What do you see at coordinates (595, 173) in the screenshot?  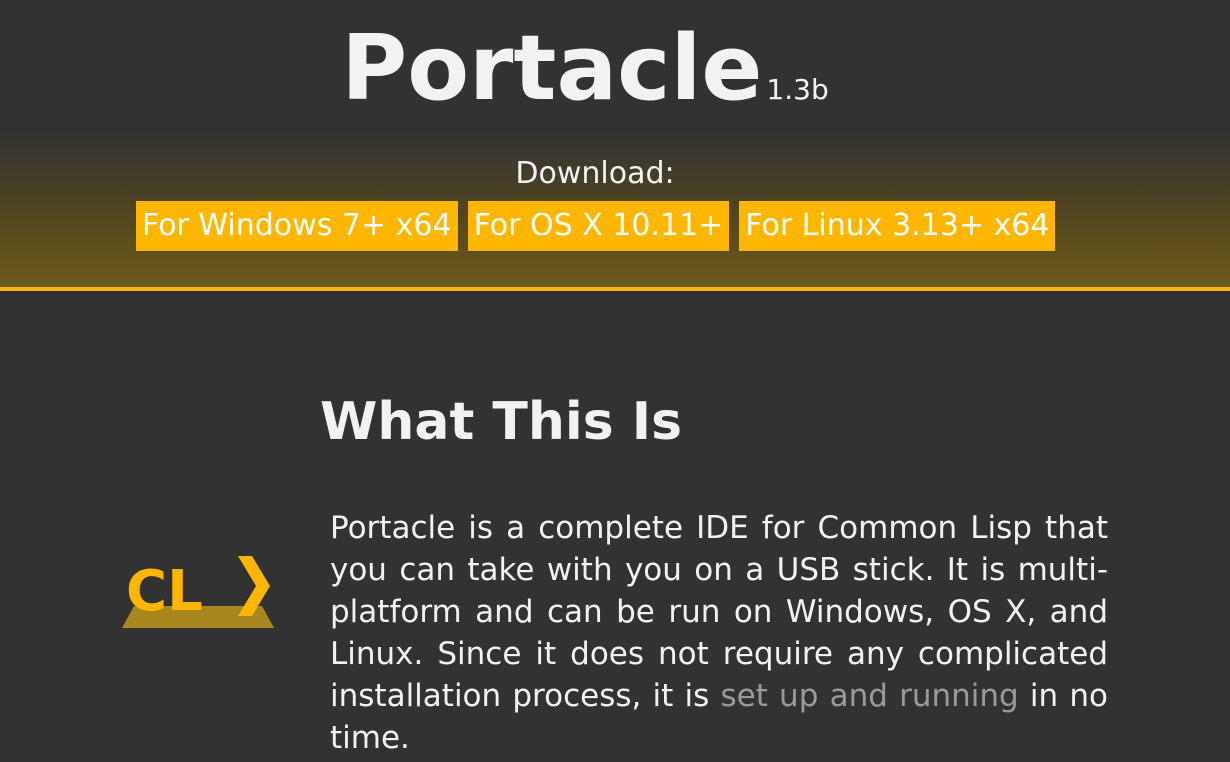 I see `download-label: Download:` at bounding box center [595, 173].